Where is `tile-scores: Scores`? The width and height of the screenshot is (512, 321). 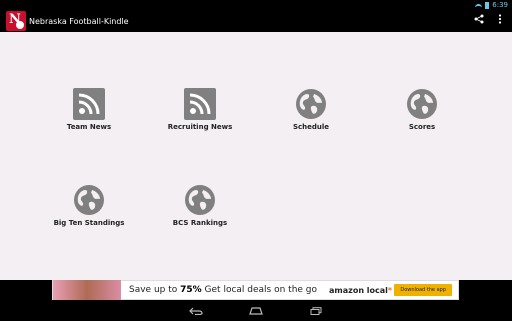
tile-scores: Scores is located at coordinates (422, 109).